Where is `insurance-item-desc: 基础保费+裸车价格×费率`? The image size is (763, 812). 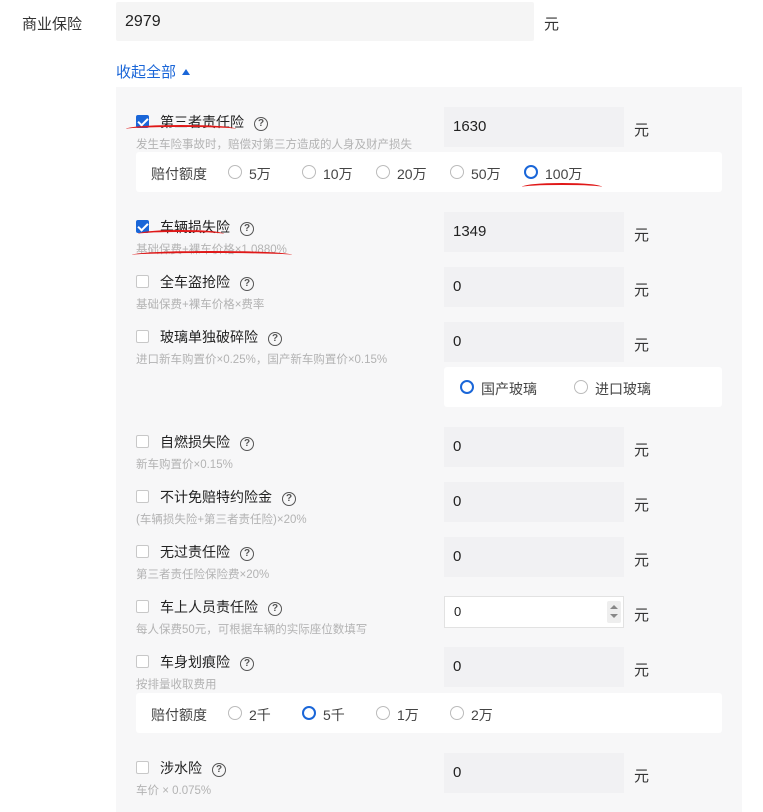 insurance-item-desc: 基础保费+裸车价格×费率 is located at coordinates (200, 305).